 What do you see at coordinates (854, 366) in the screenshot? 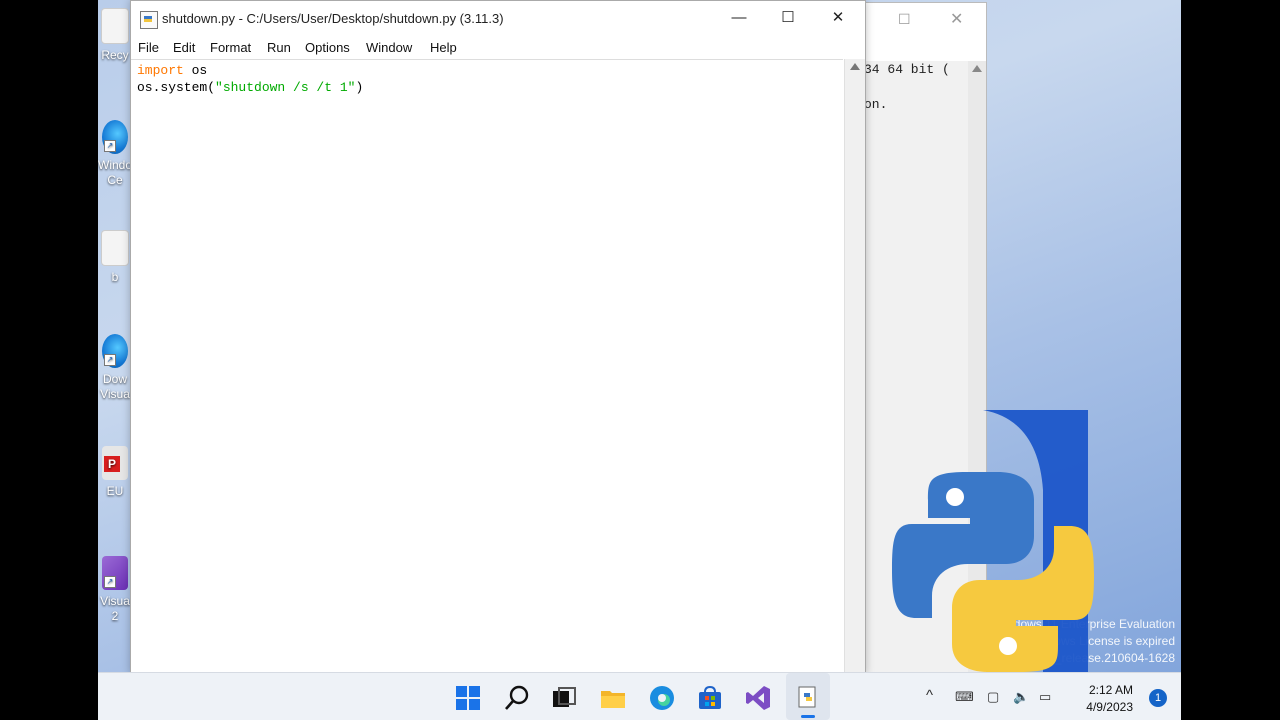
I see `editor-scrollbar` at bounding box center [854, 366].